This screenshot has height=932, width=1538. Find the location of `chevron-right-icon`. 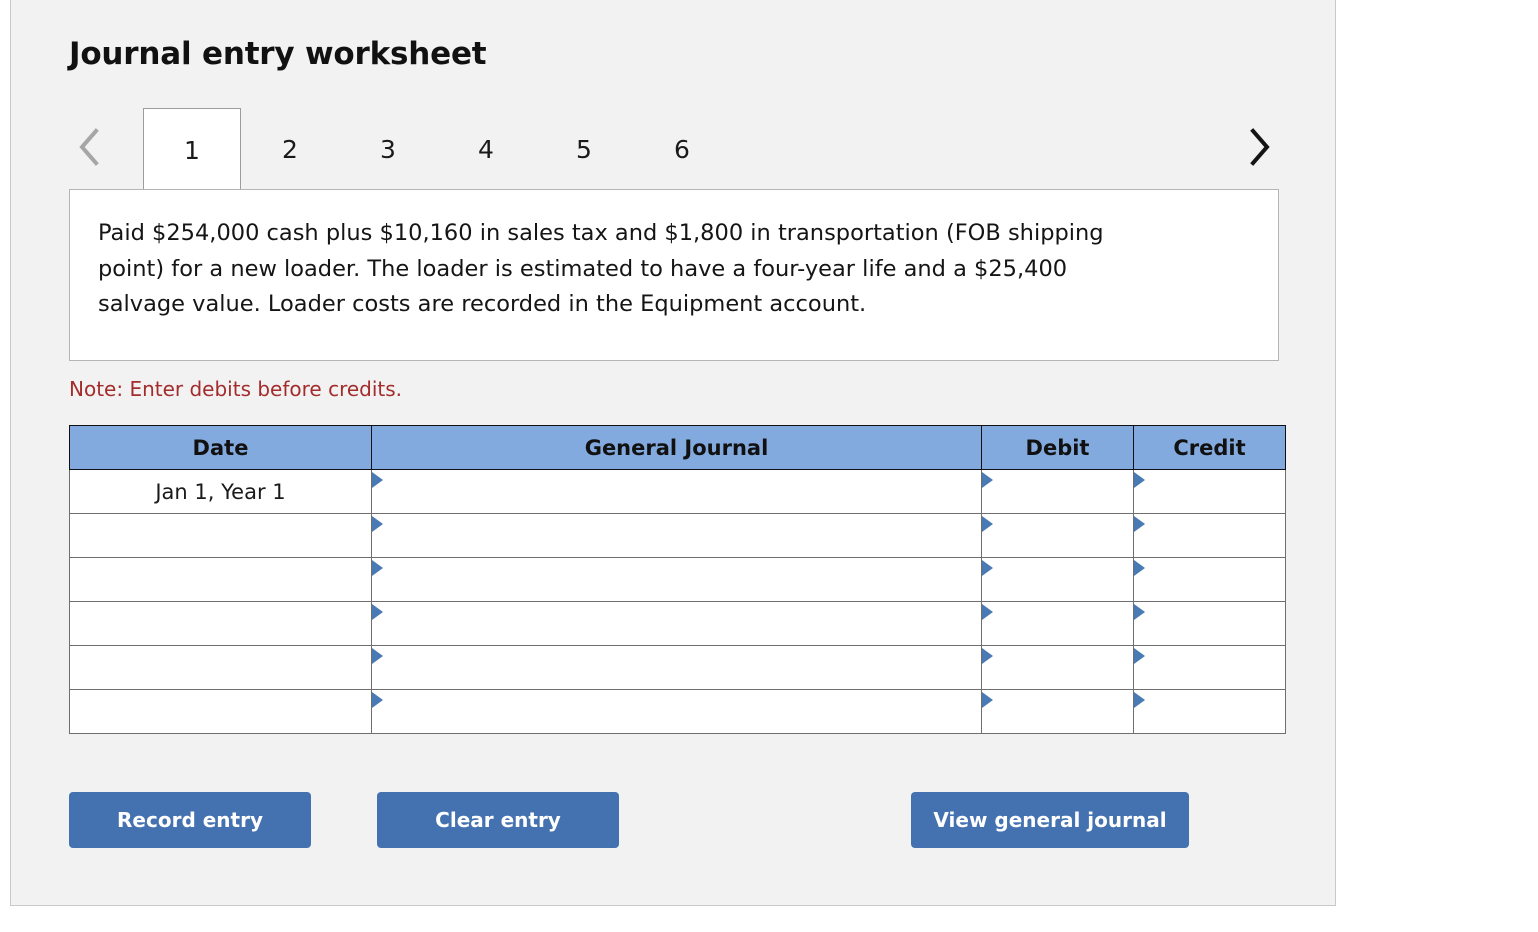

chevron-right-icon is located at coordinates (1259, 147).